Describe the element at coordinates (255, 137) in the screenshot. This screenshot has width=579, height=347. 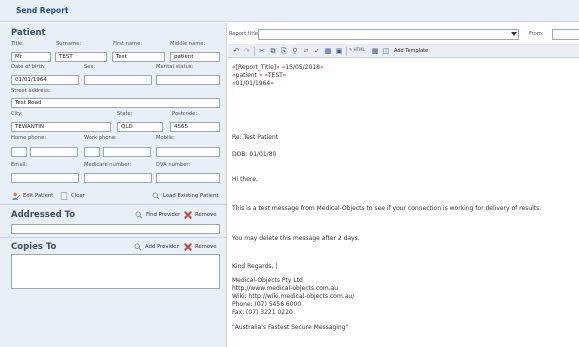
I see `report-line-re: Re: Test Patient` at that location.